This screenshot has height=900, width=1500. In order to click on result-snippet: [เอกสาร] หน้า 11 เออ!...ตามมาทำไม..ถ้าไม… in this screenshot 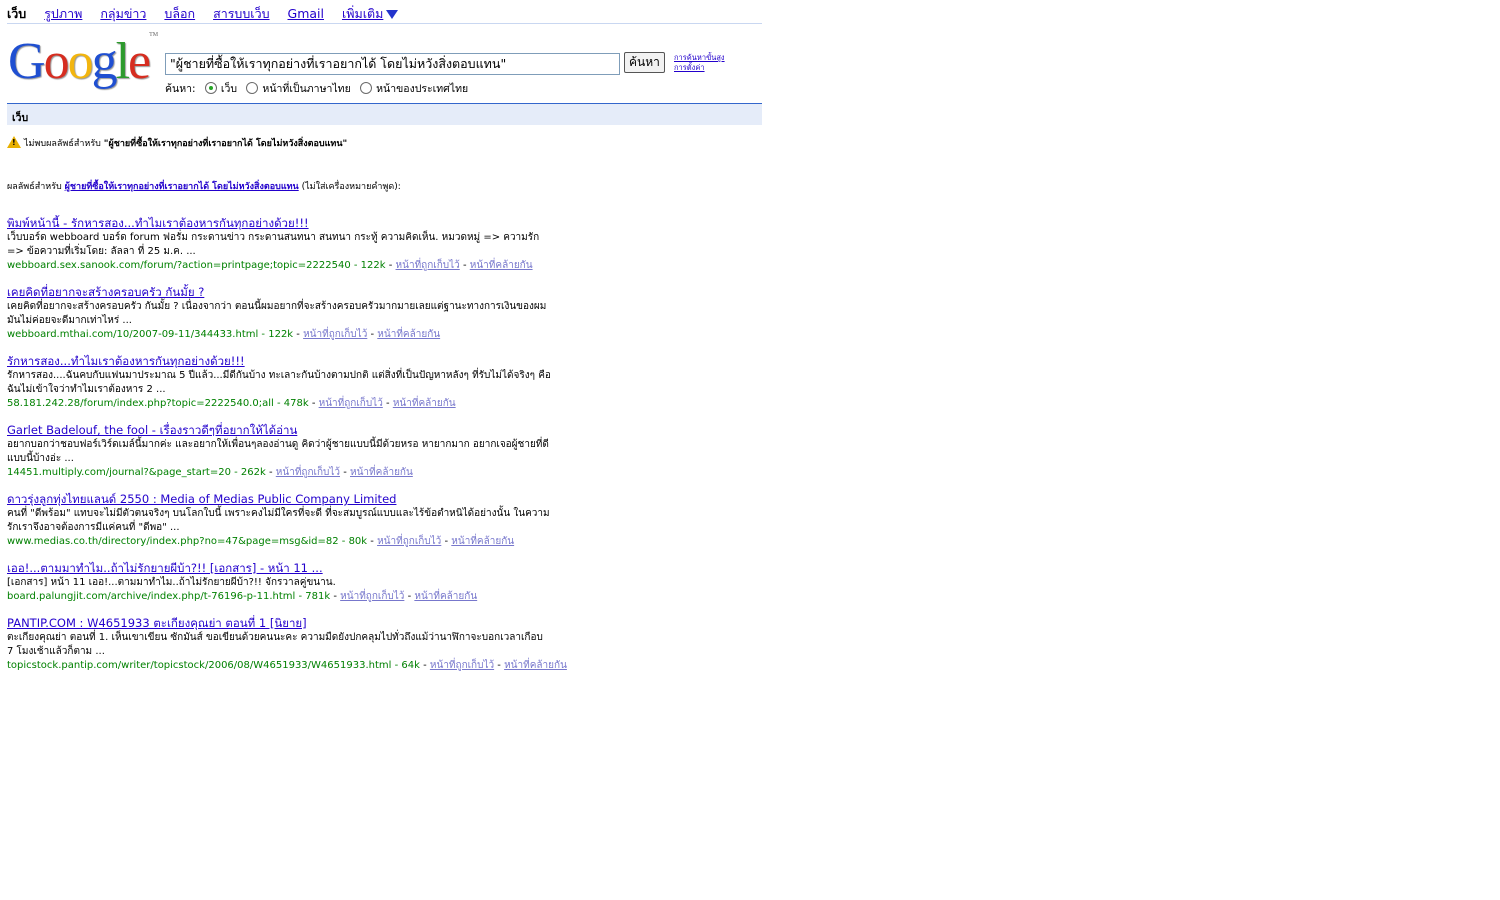, I will do `click(171, 582)`.